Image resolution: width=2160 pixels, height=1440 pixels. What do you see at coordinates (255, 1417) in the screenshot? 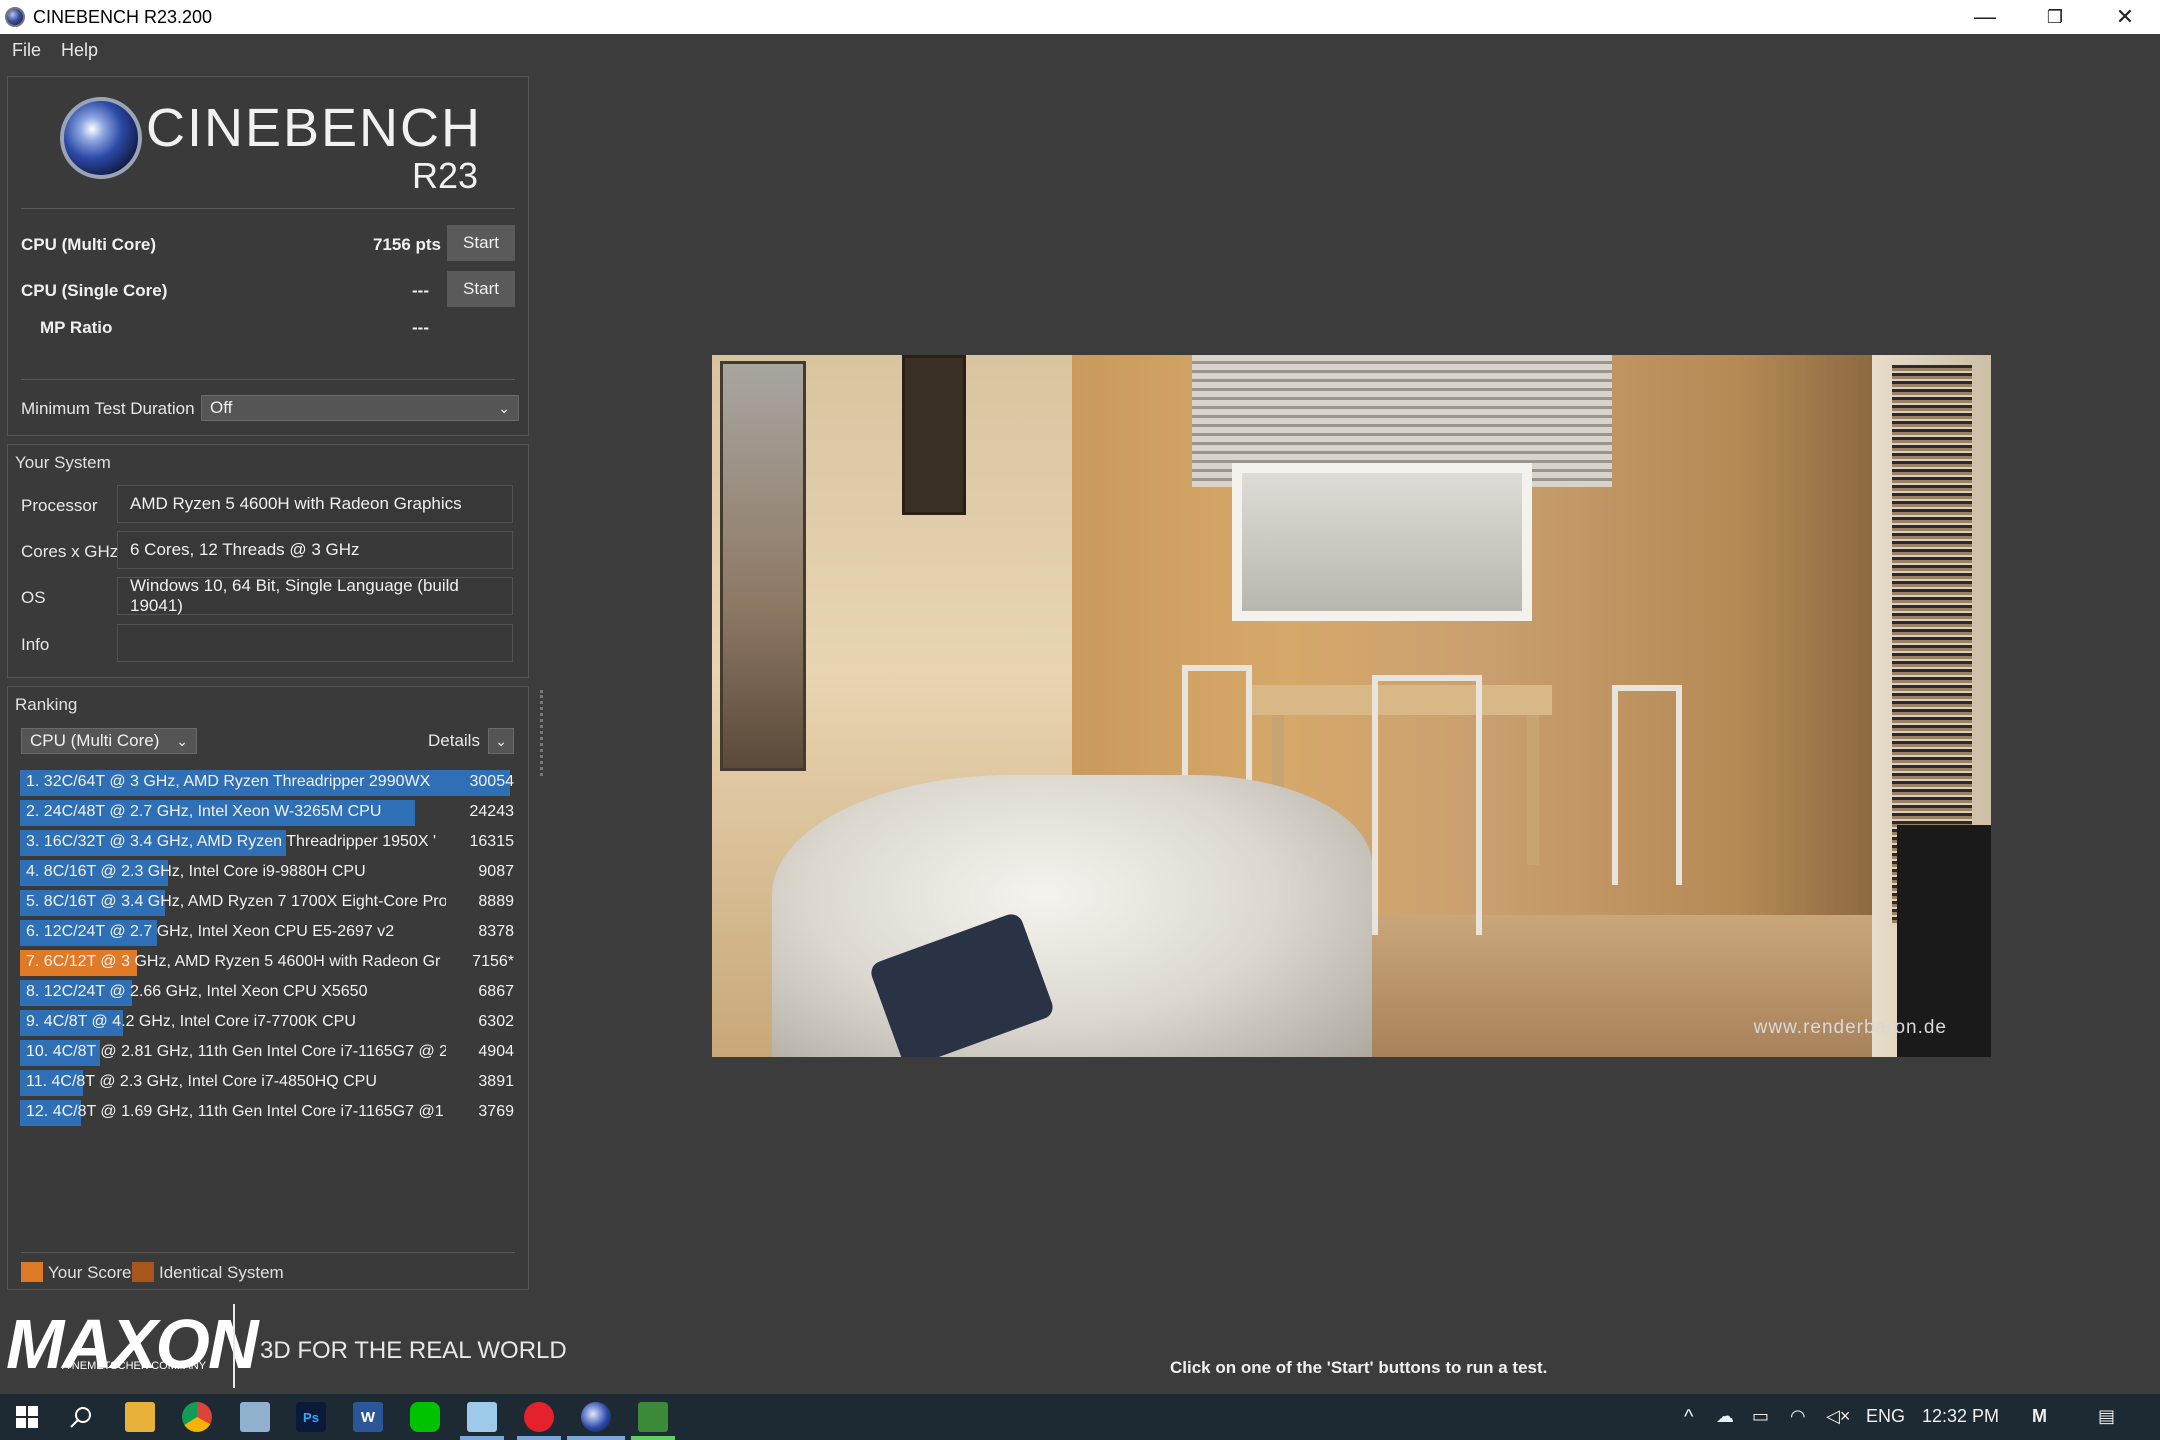
I see `calculator-icon` at bounding box center [255, 1417].